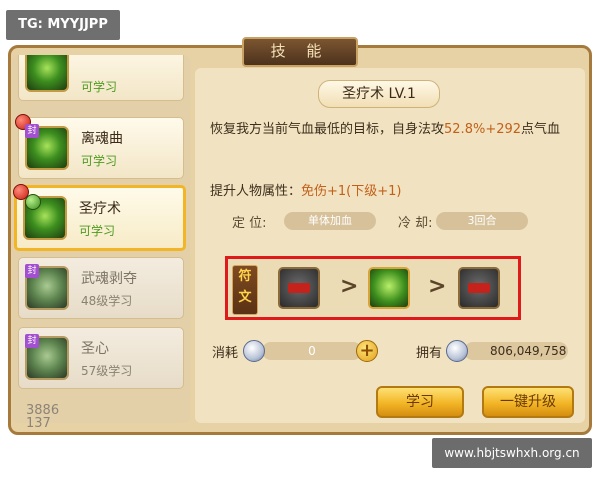  I want to click on attribute-label: 提升人物属性：, so click(256, 191).